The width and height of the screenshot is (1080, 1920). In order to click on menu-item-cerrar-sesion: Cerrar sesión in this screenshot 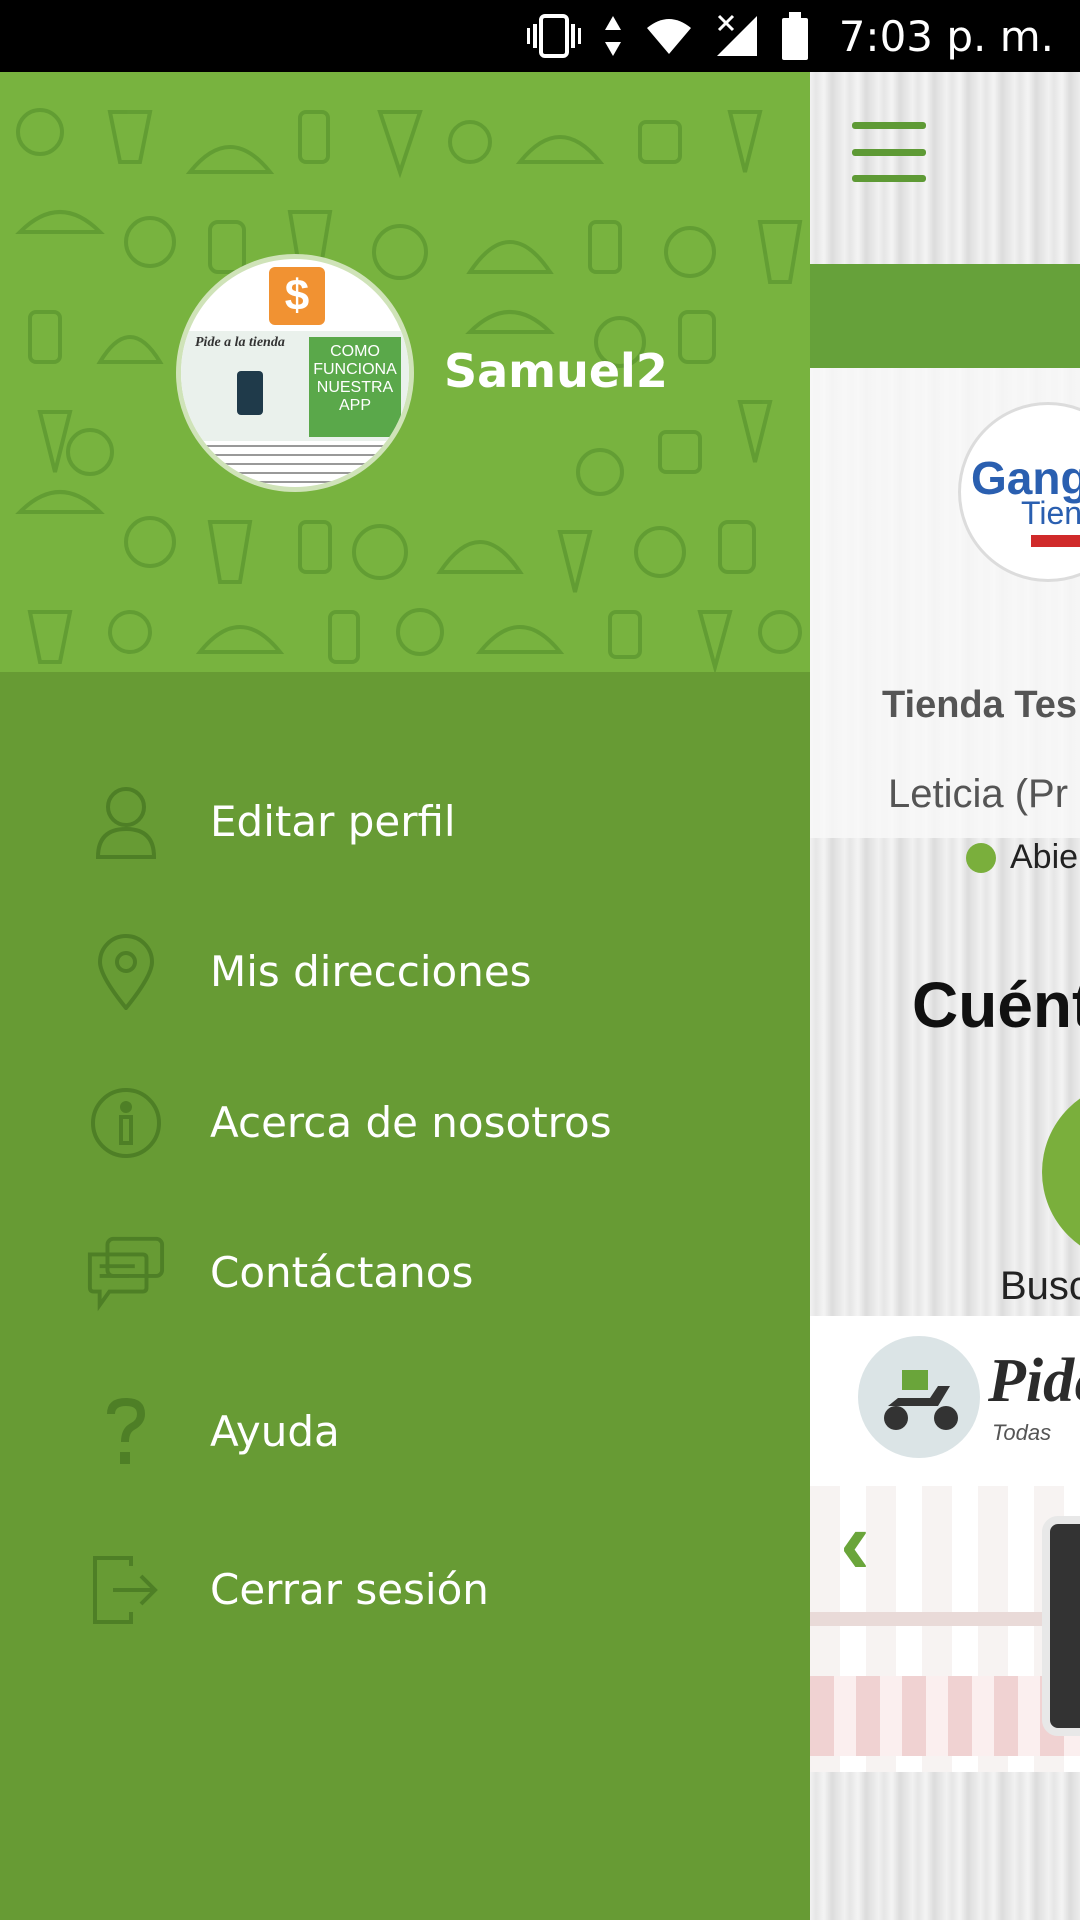, I will do `click(405, 1590)`.